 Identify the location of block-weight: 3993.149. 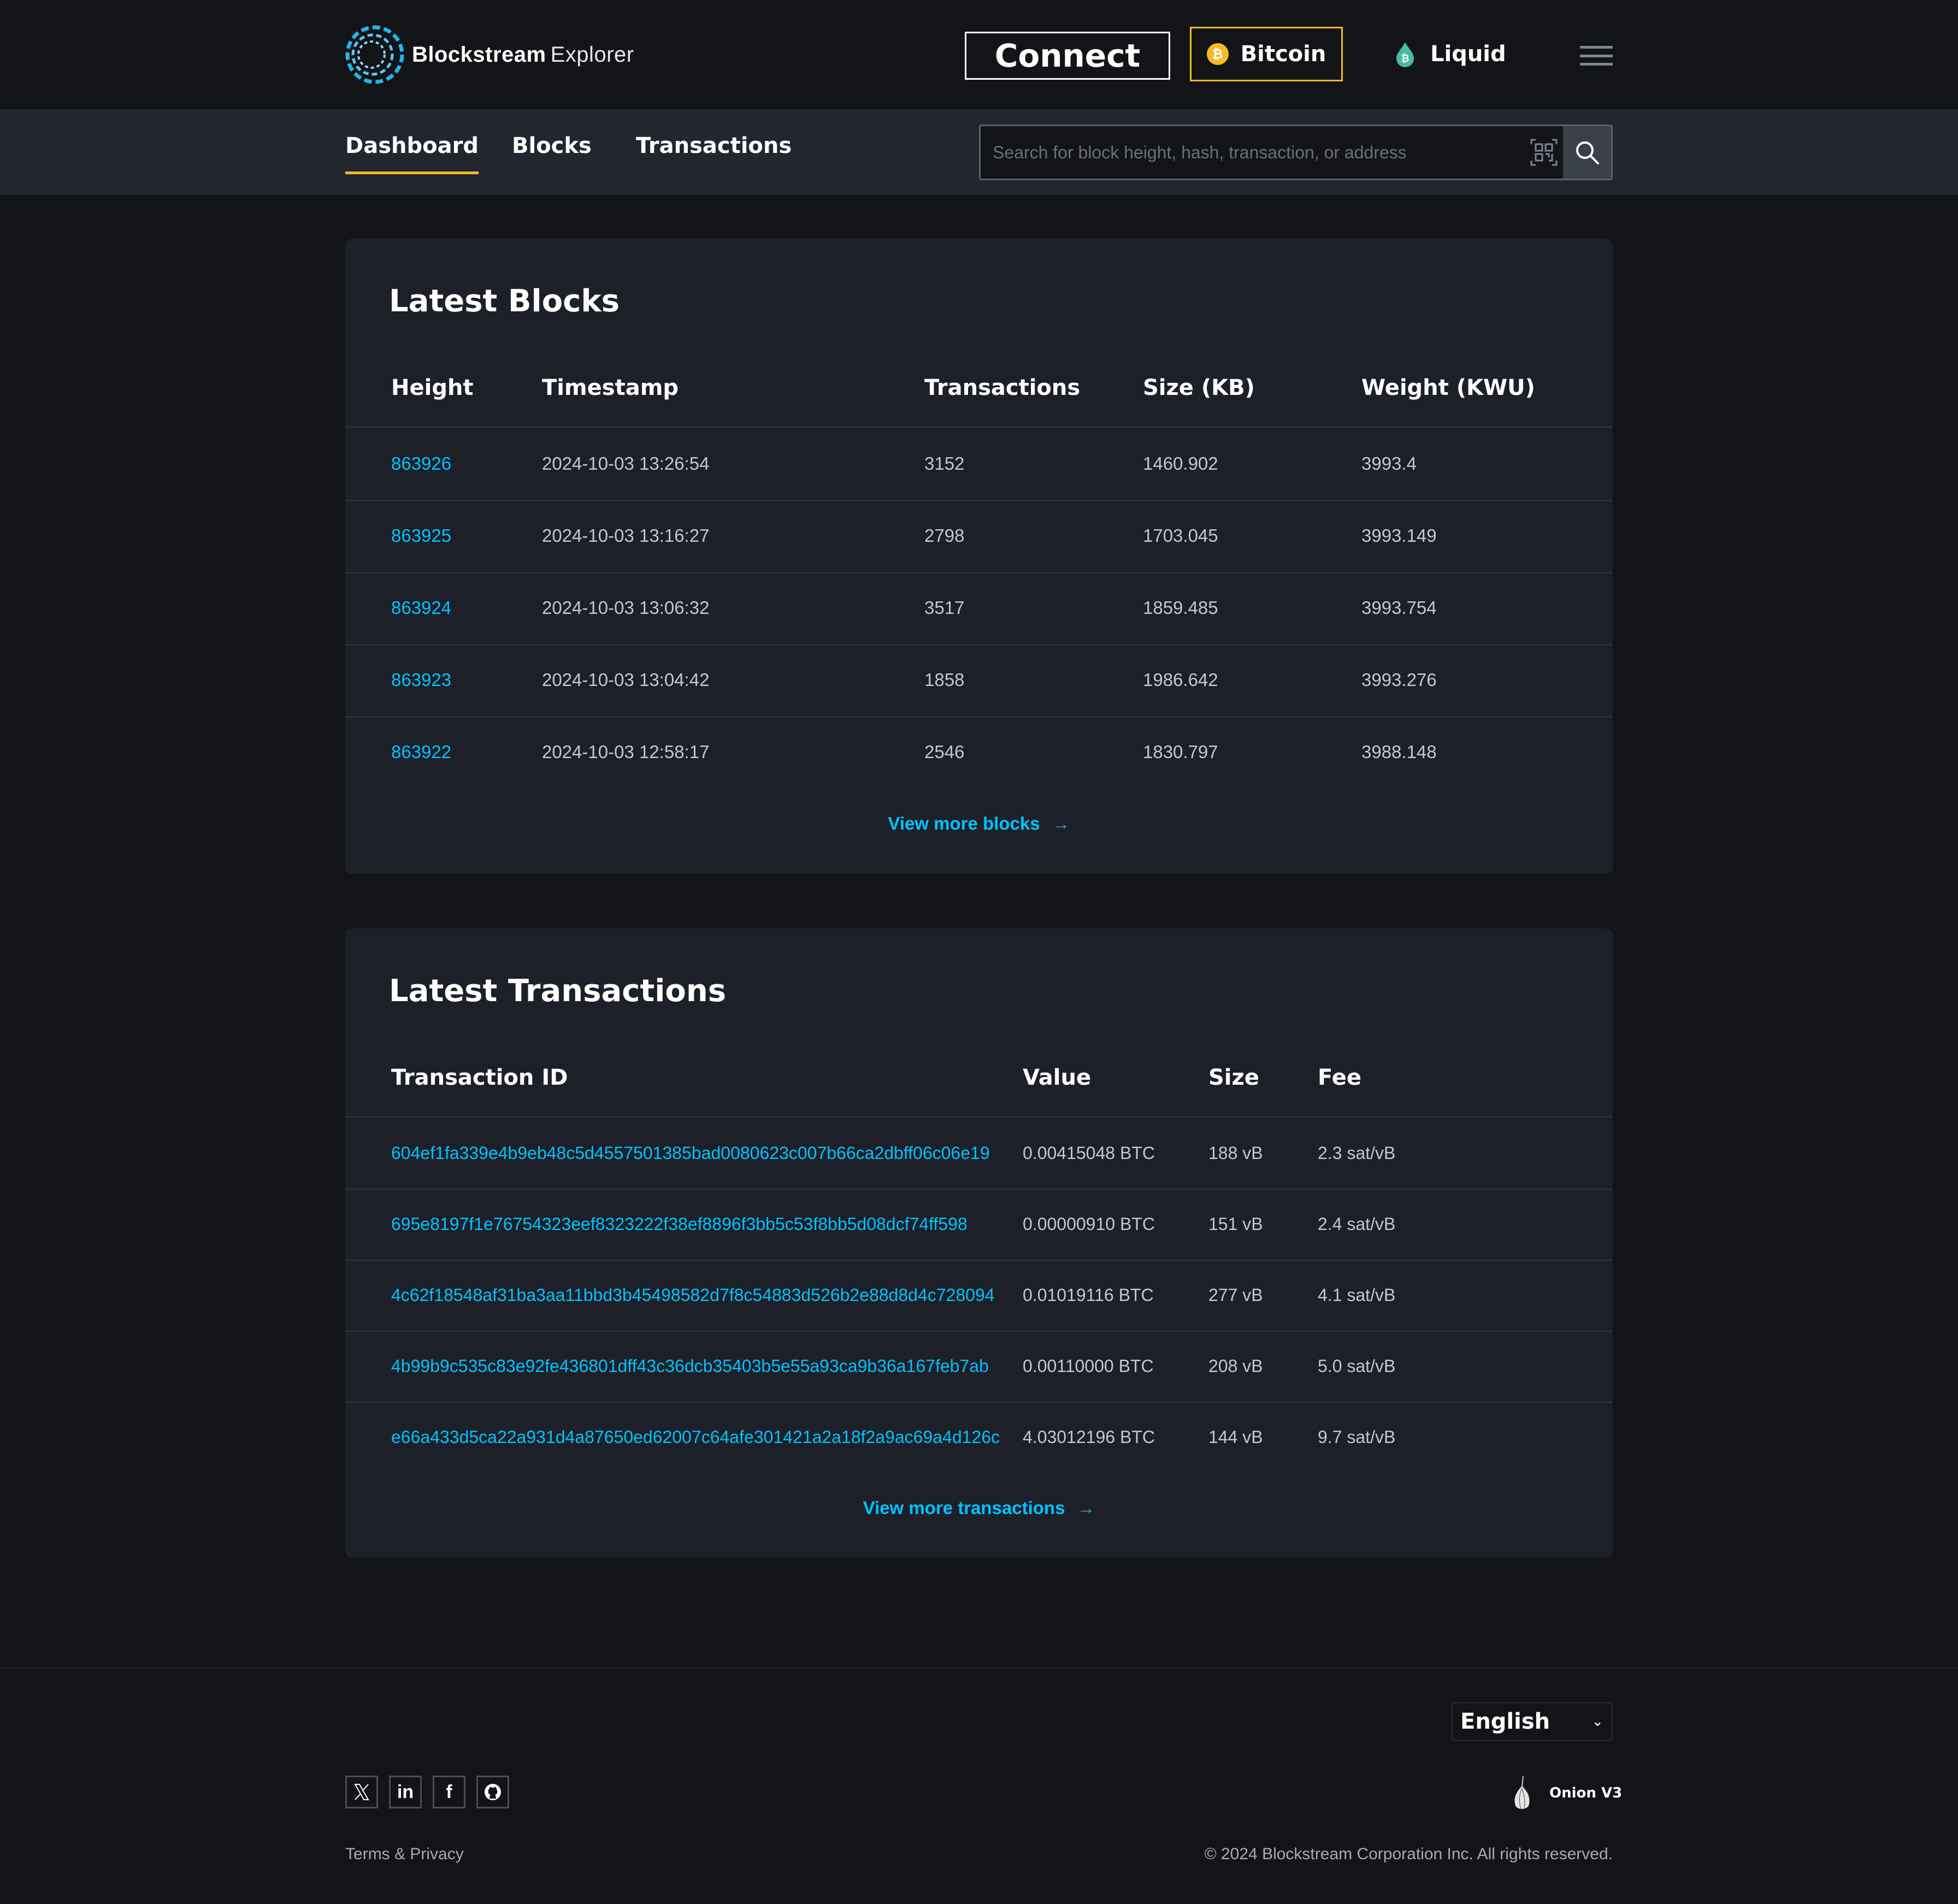
(1399, 535).